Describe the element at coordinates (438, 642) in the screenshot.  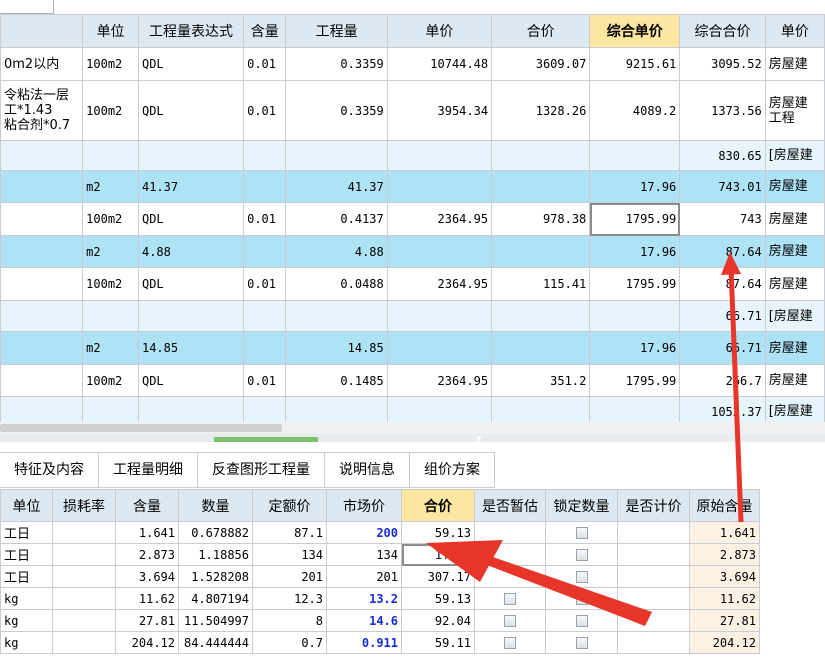
I see `cell-total: 59.11` at that location.